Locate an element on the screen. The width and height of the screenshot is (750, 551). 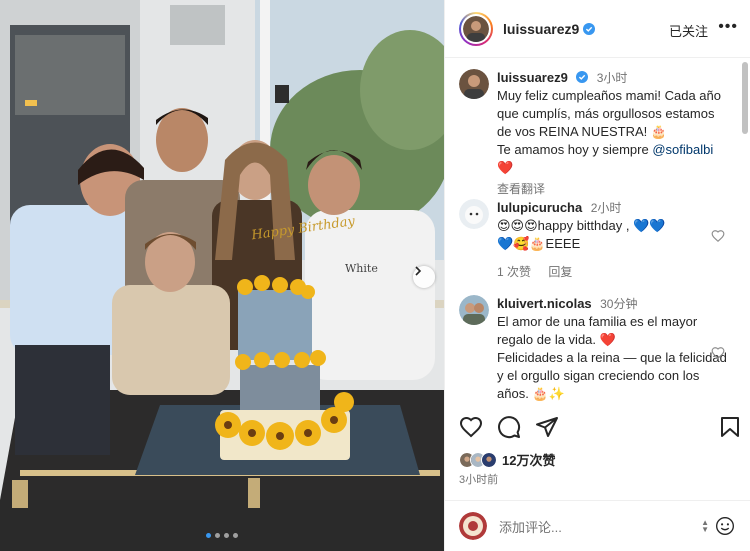
my-avatar is located at coordinates (473, 526).